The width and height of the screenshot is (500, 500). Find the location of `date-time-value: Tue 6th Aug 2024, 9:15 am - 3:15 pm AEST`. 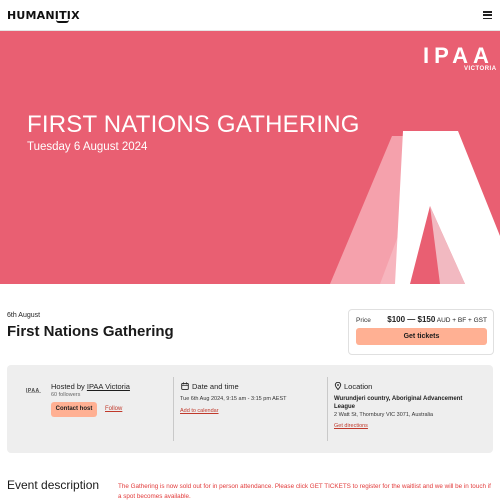

date-time-value: Tue 6th Aug 2024, 9:15 am - 3:15 pm AEST is located at coordinates (233, 399).